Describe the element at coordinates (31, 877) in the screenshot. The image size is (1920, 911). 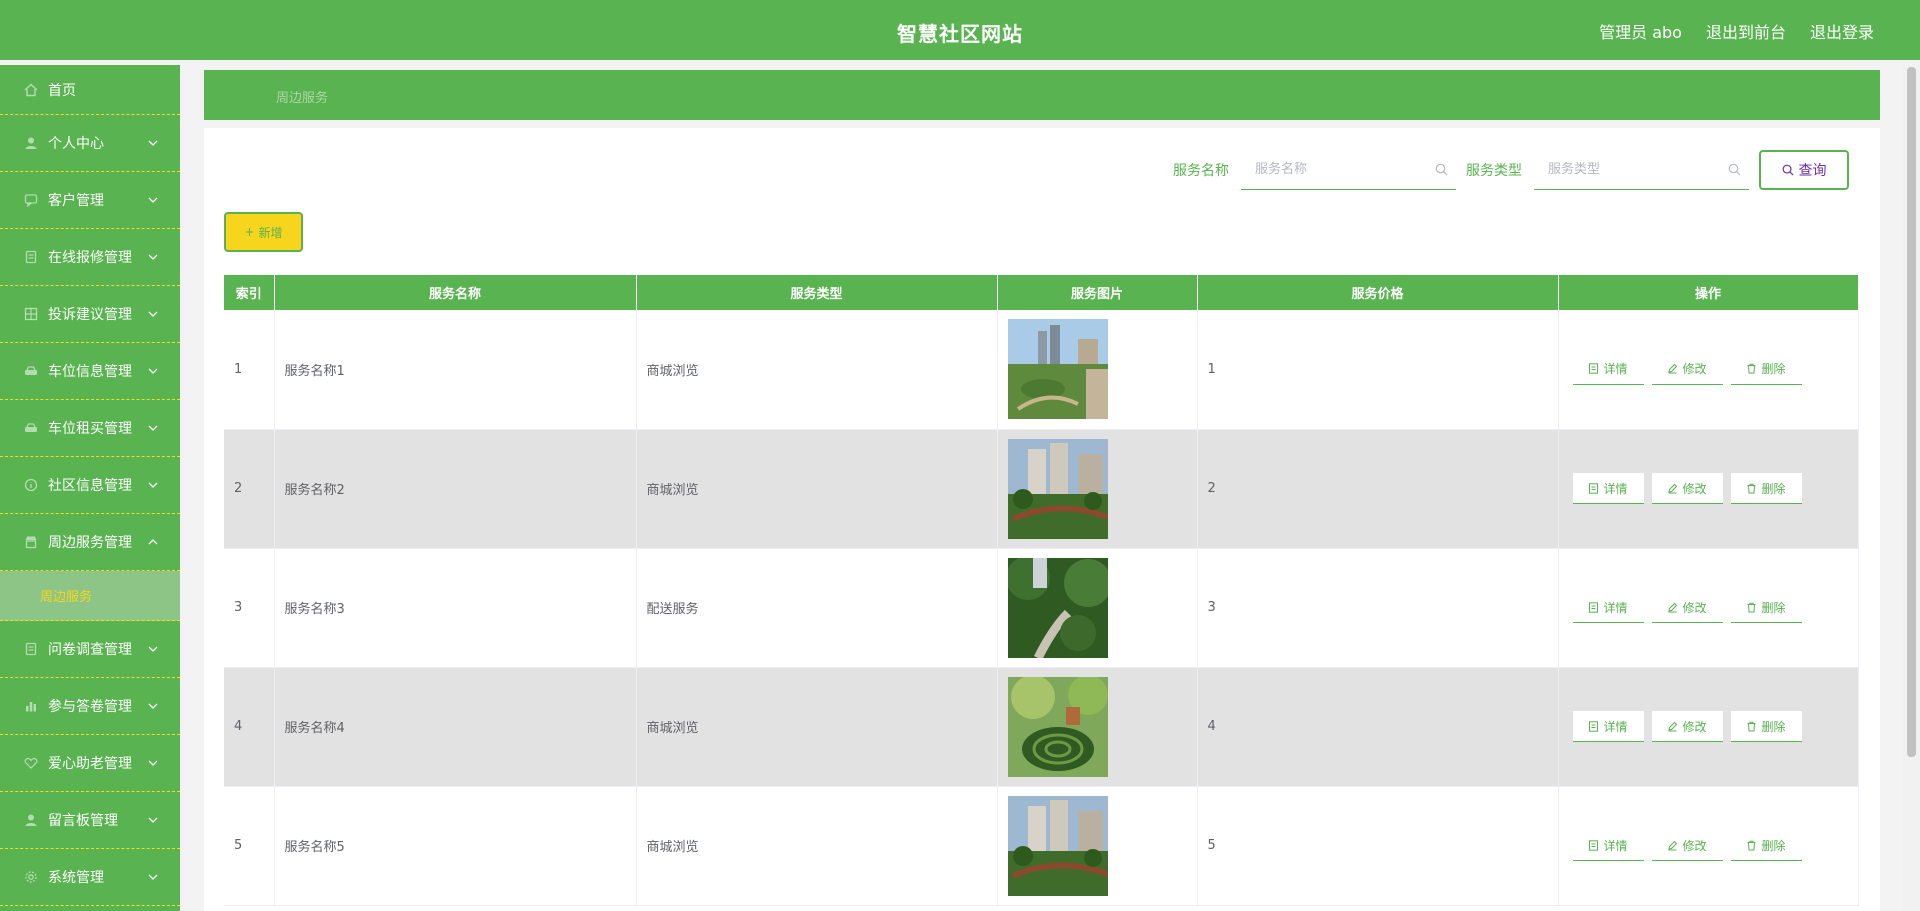
I see `gear-icon` at that location.